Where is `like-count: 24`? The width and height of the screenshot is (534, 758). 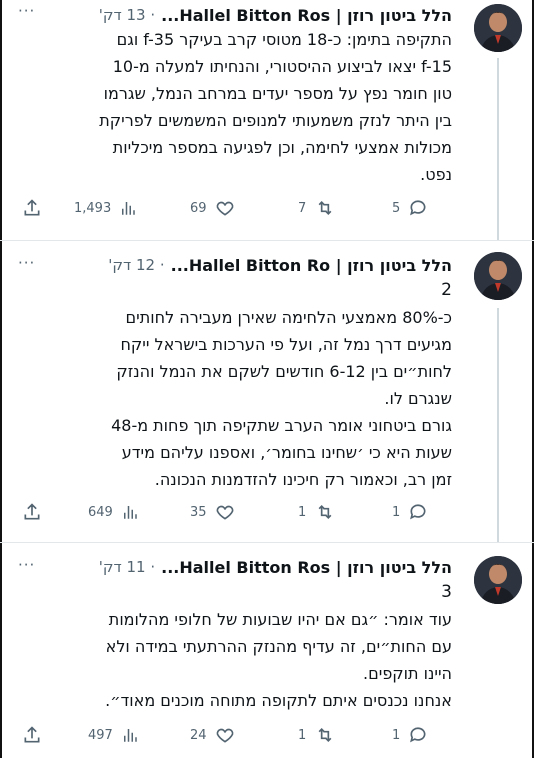
like-count: 24 is located at coordinates (198, 735).